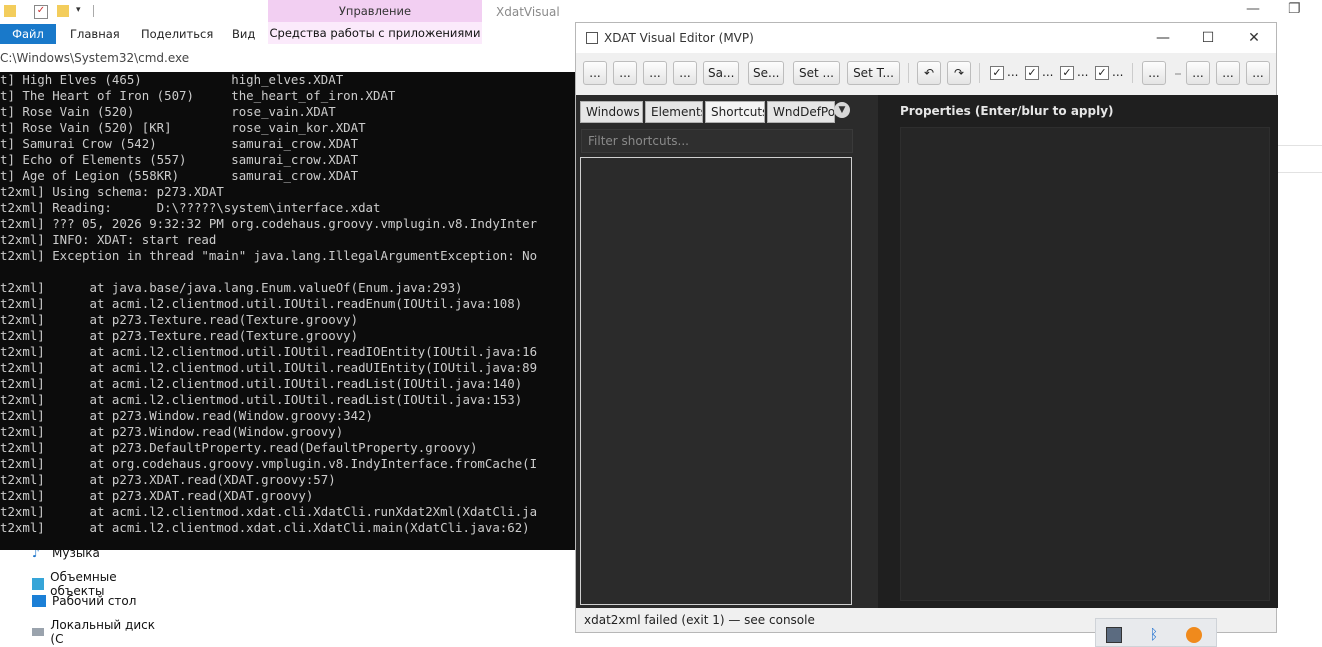 The image size is (1322, 647). Describe the element at coordinates (1102, 73) in the screenshot. I see `checkbox-4: ✓` at that location.